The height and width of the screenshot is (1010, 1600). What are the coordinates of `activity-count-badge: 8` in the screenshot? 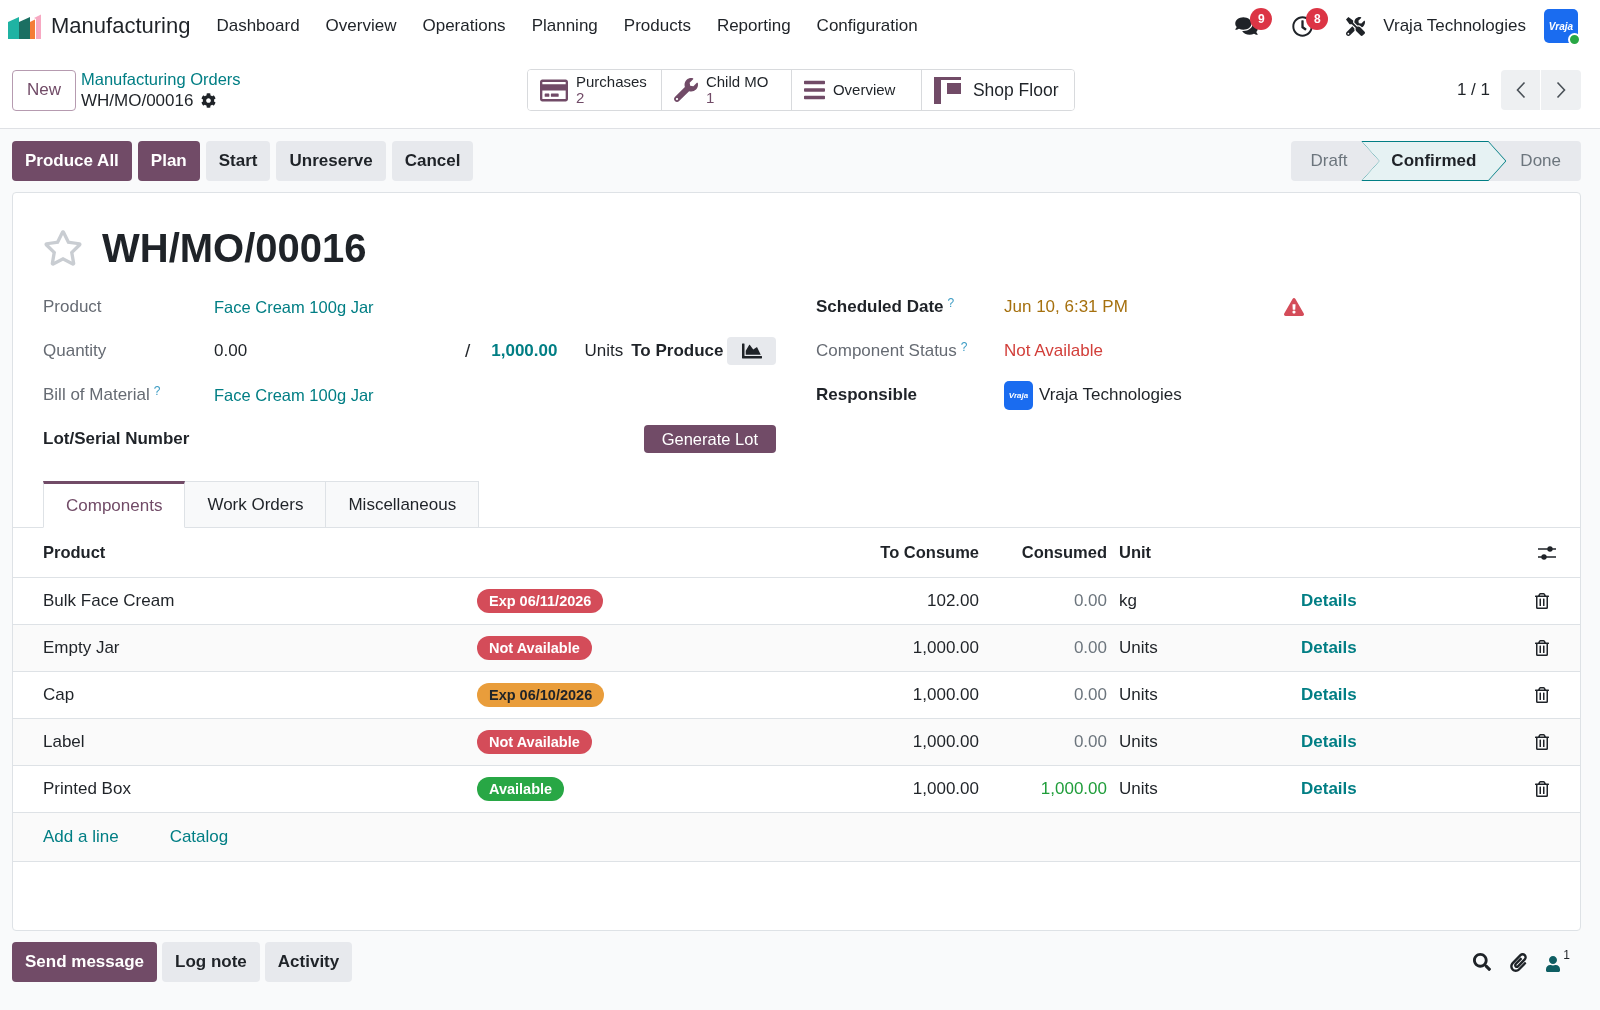 It's located at (1317, 18).